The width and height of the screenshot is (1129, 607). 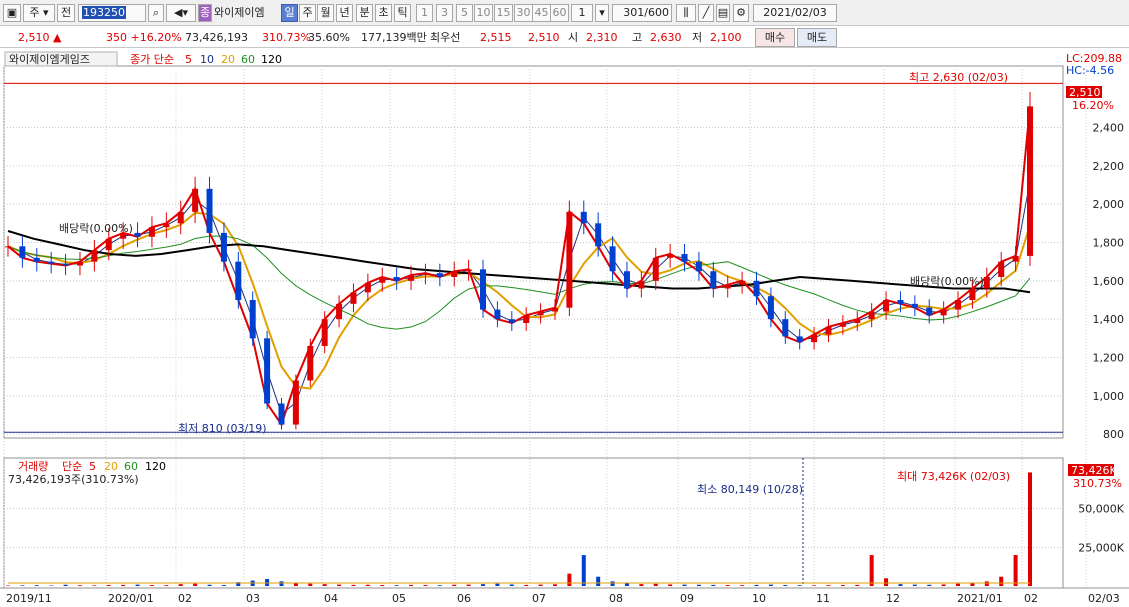 What do you see at coordinates (723, 13) in the screenshot?
I see `save-icon: ▤` at bounding box center [723, 13].